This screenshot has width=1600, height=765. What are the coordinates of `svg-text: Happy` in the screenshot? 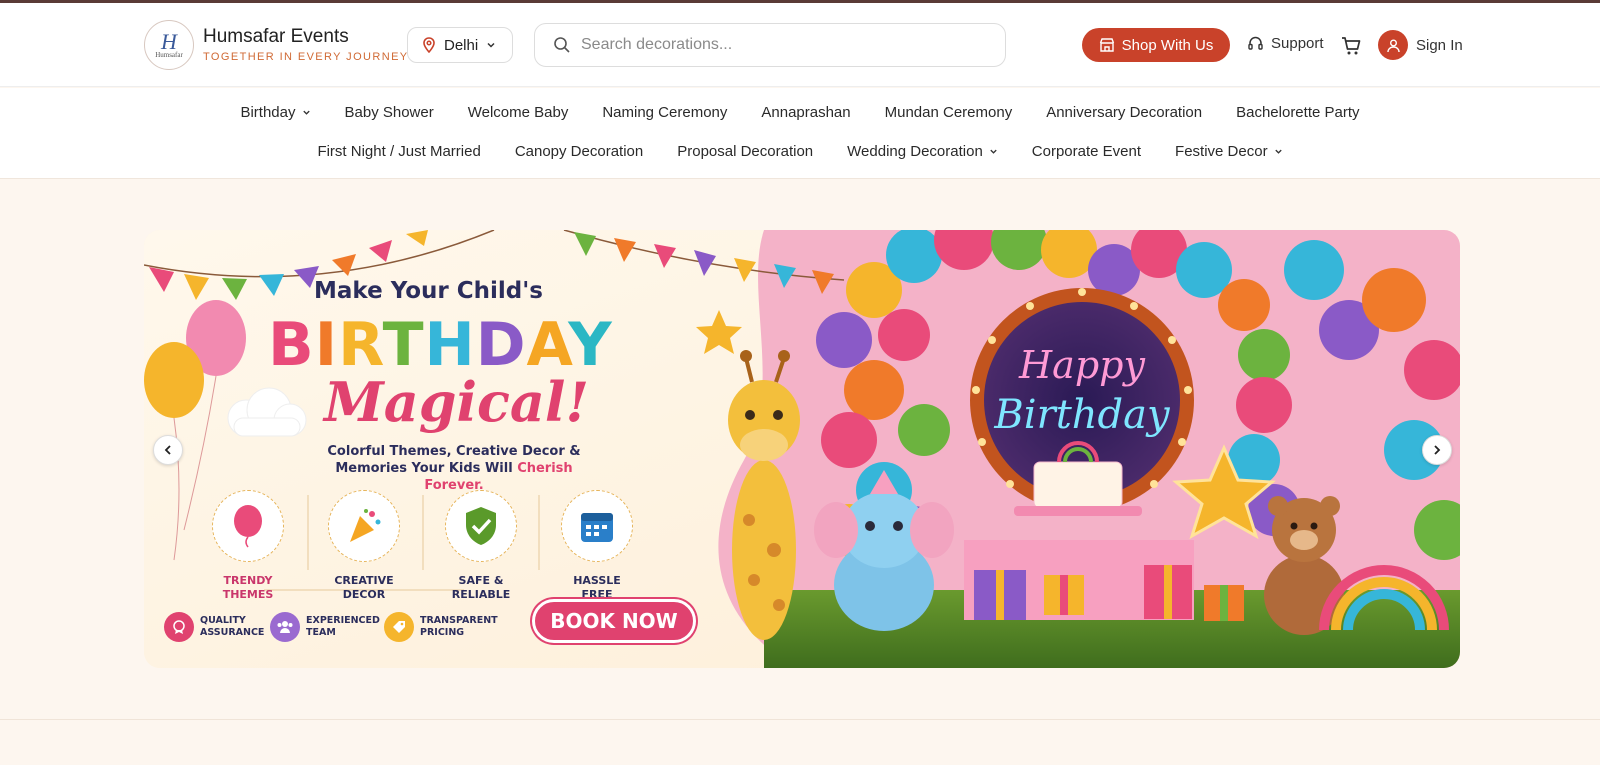 It's located at (1081, 365).